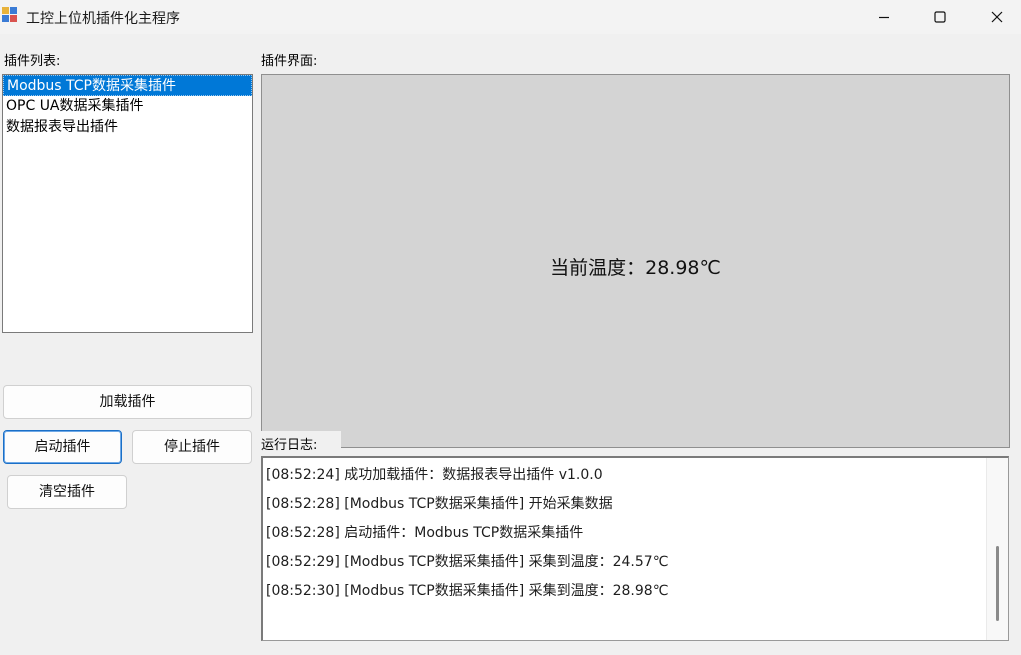  What do you see at coordinates (997, 17) in the screenshot?
I see `close-icon` at bounding box center [997, 17].